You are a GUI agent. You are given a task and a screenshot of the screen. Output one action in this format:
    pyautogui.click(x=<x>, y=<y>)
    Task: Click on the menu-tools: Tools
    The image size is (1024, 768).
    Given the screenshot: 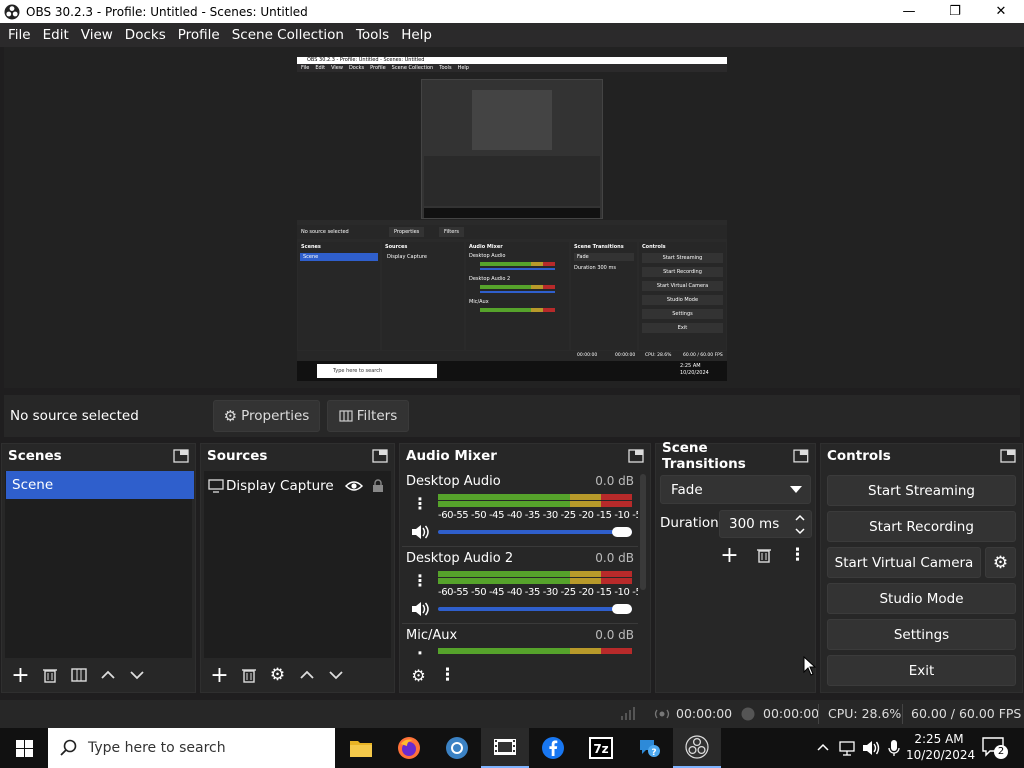 What is the action you would take?
    pyautogui.click(x=372, y=35)
    